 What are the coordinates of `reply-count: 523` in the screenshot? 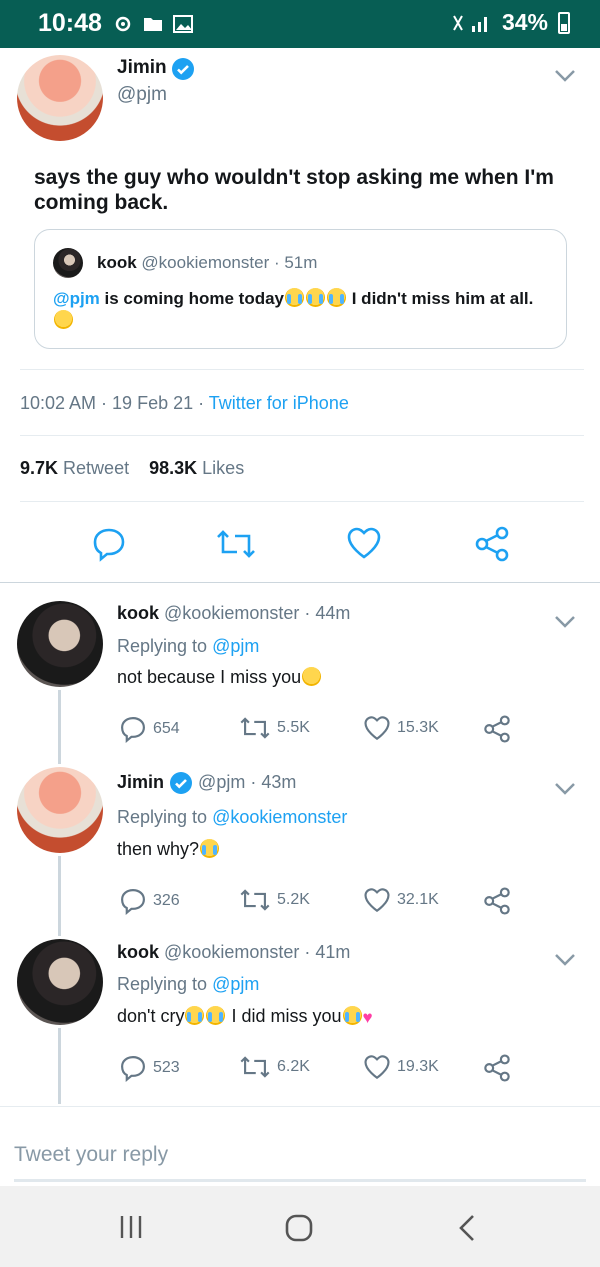 It's located at (166, 1067).